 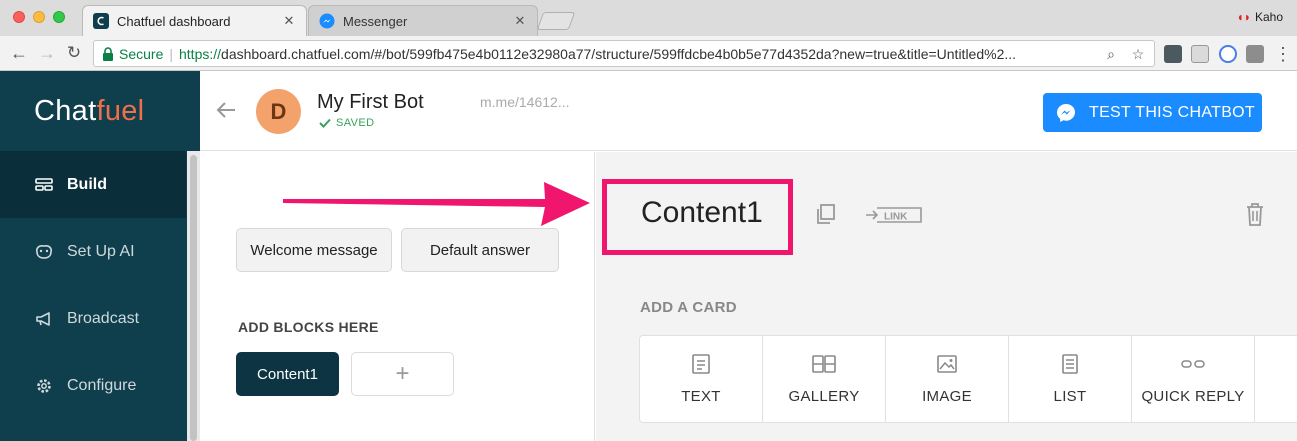 I want to click on card-type-label: QUICK REPLY, so click(x=1193, y=396).